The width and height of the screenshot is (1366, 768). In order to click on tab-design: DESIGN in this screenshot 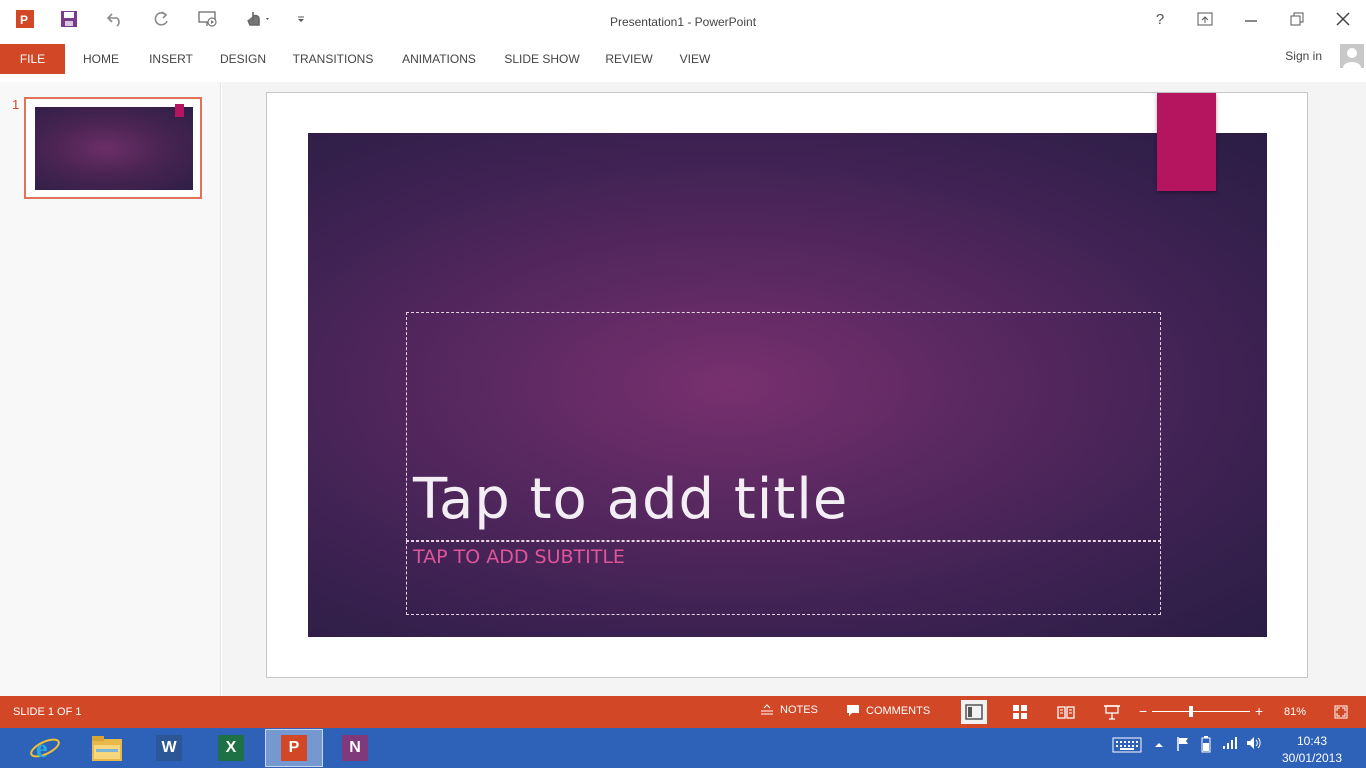, I will do `click(243, 59)`.